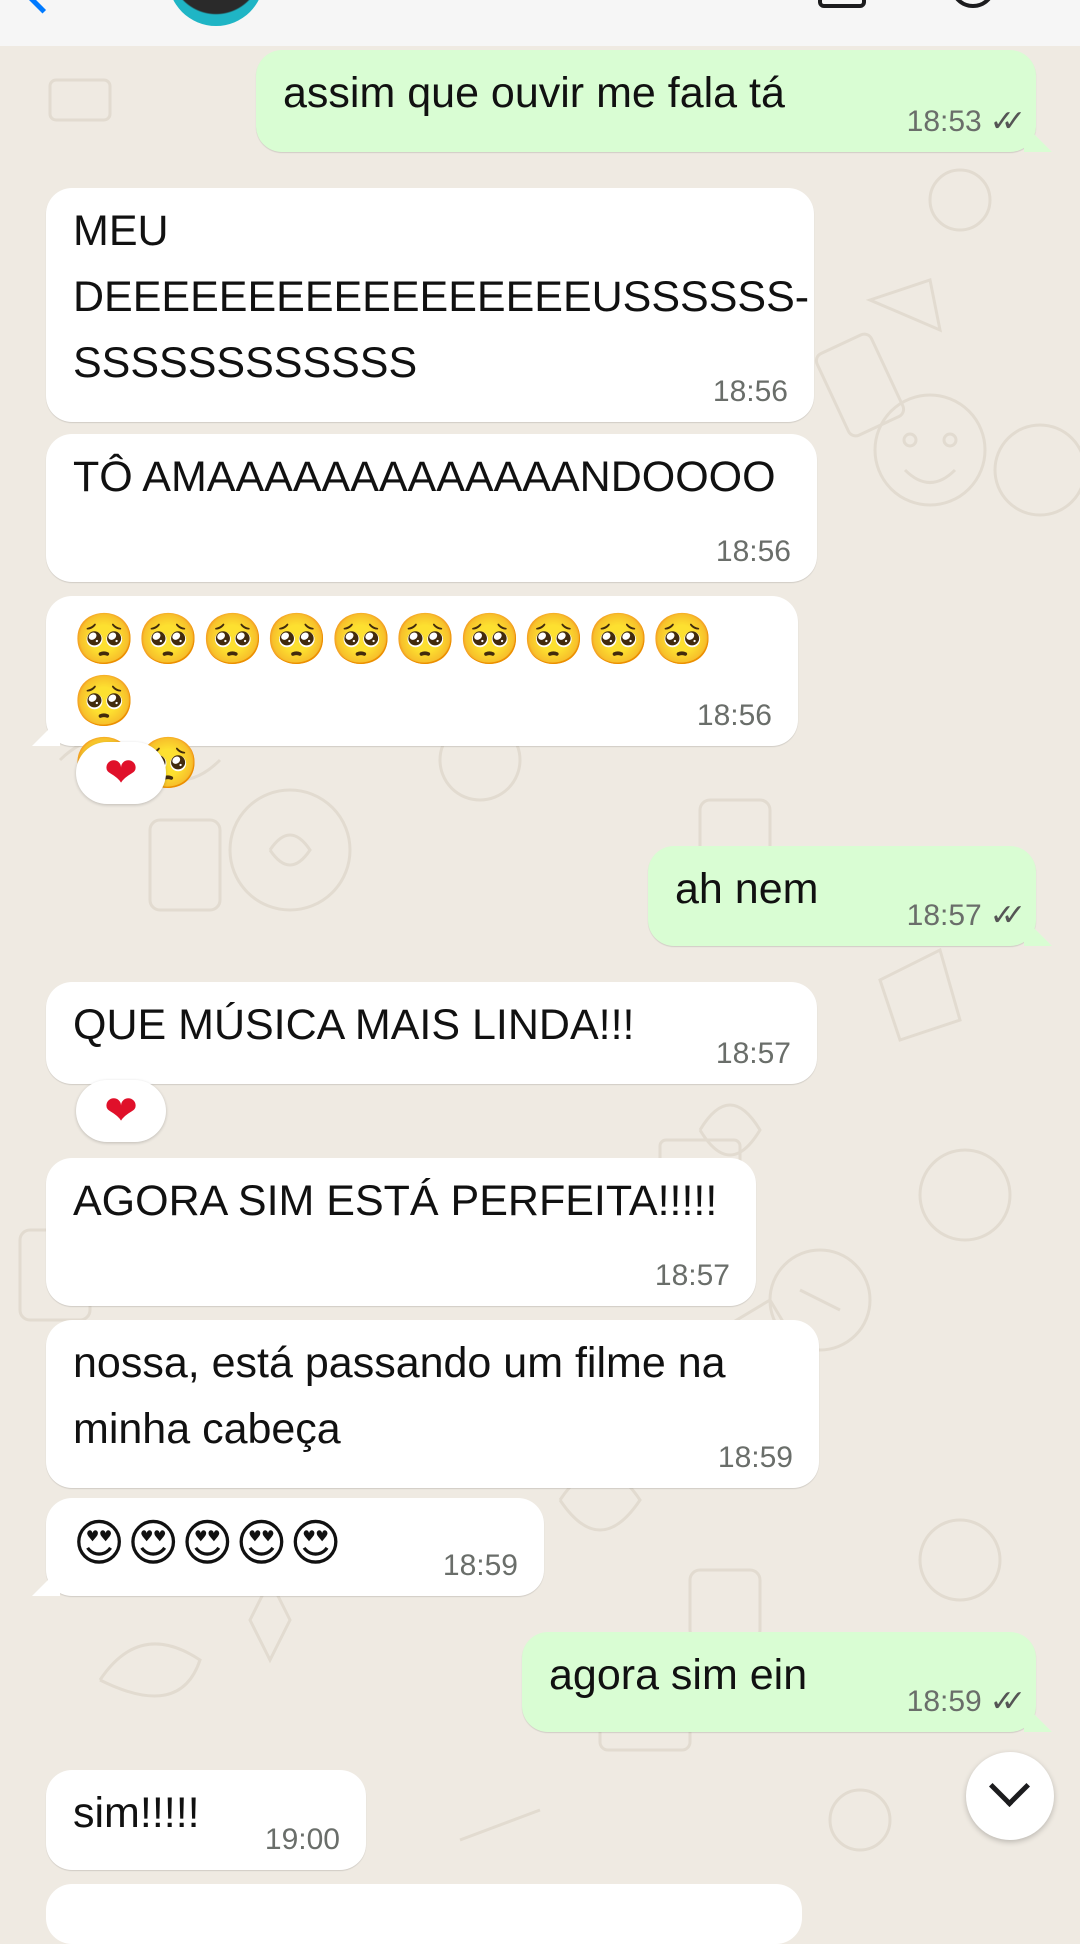 The width and height of the screenshot is (1080, 1944). Describe the element at coordinates (944, 121) in the screenshot. I see `message-time: 18:53` at that location.